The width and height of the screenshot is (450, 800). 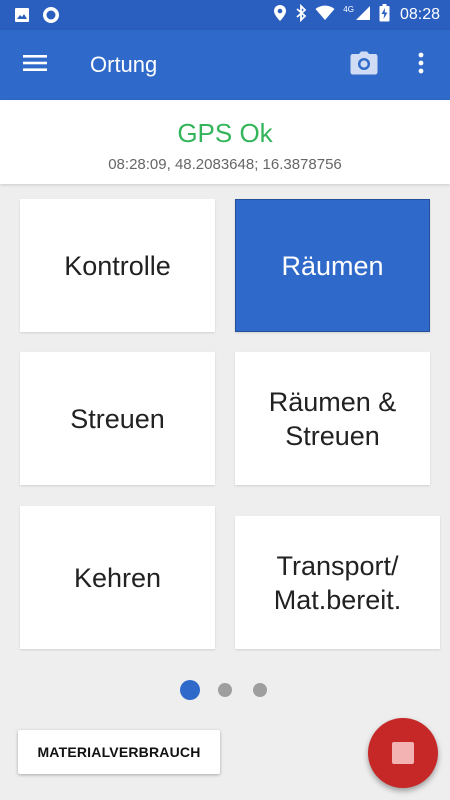 What do you see at coordinates (337, 582) in the screenshot?
I see `tile-transport: Transport/ Mat.bereit.` at bounding box center [337, 582].